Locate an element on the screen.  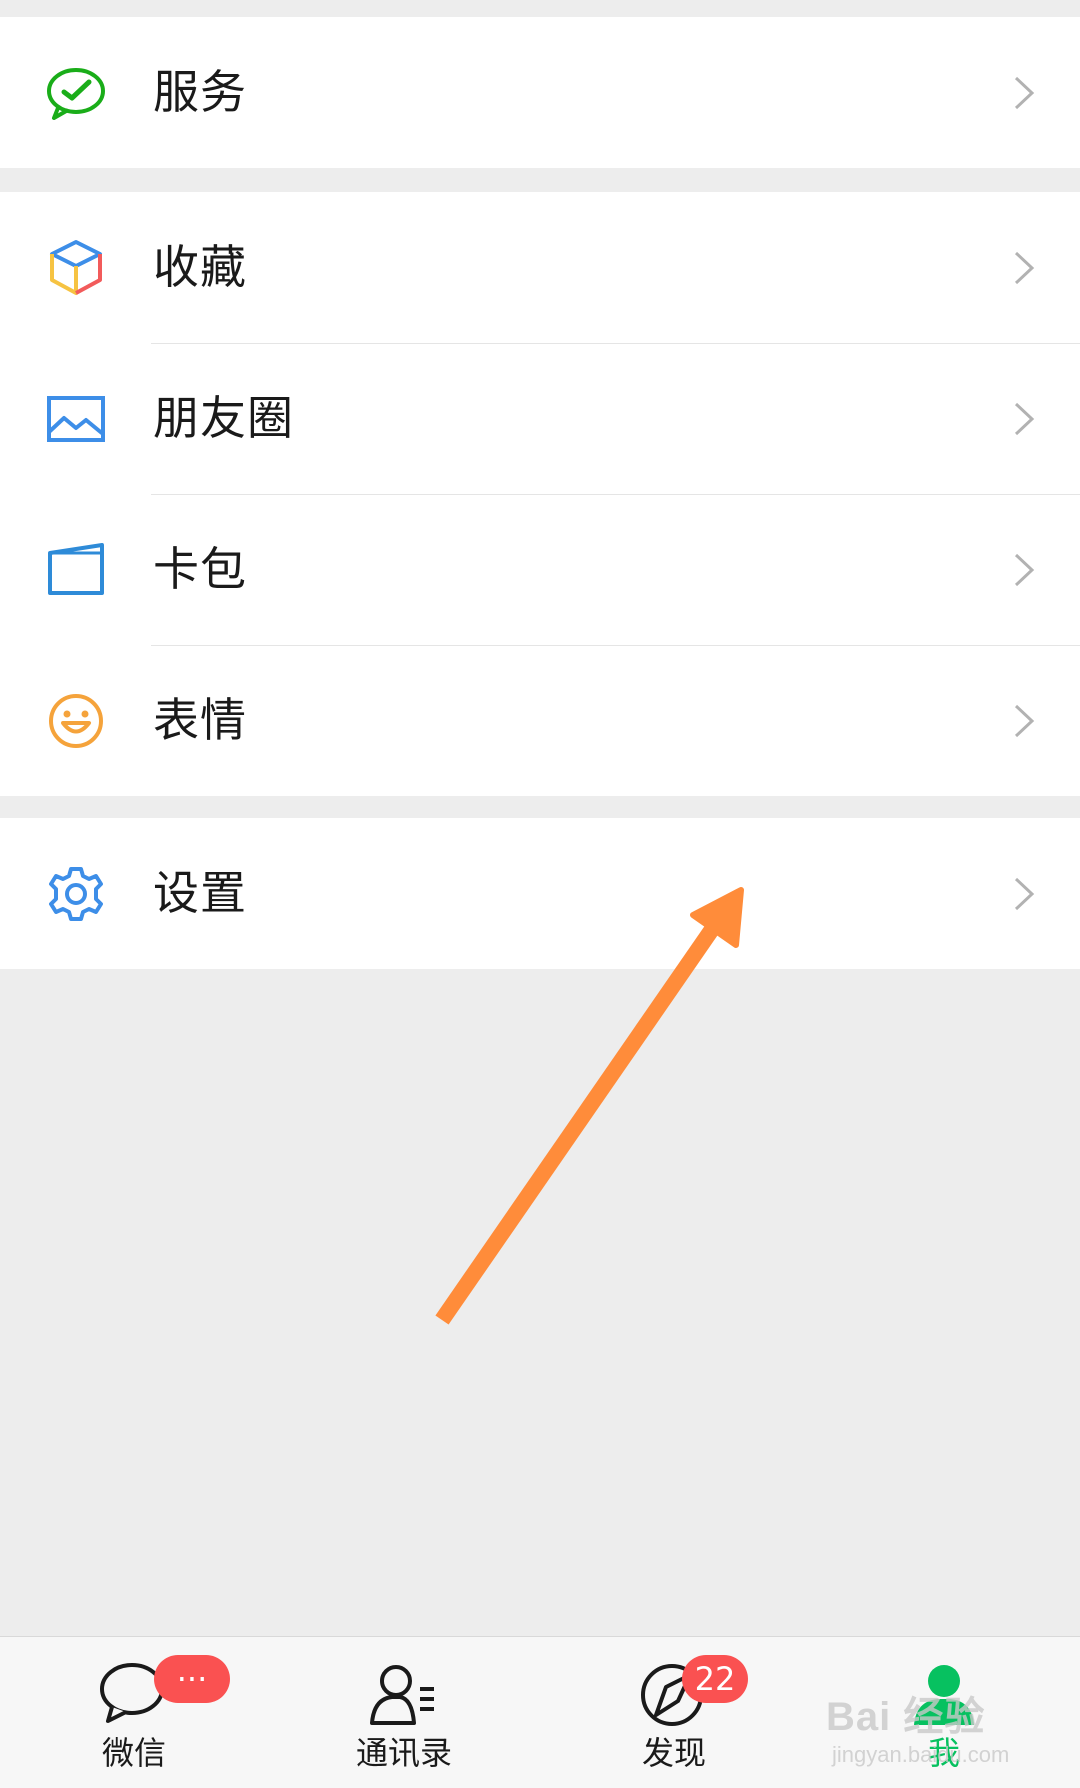
service-row: 服务 is located at coordinates (540, 92).